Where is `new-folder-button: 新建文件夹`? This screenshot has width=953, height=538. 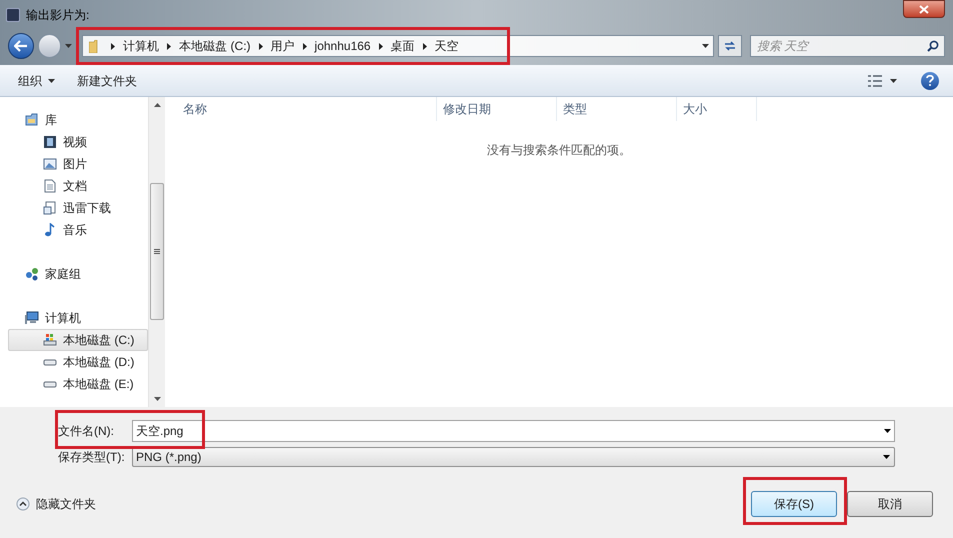 new-folder-button: 新建文件夹 is located at coordinates (107, 80).